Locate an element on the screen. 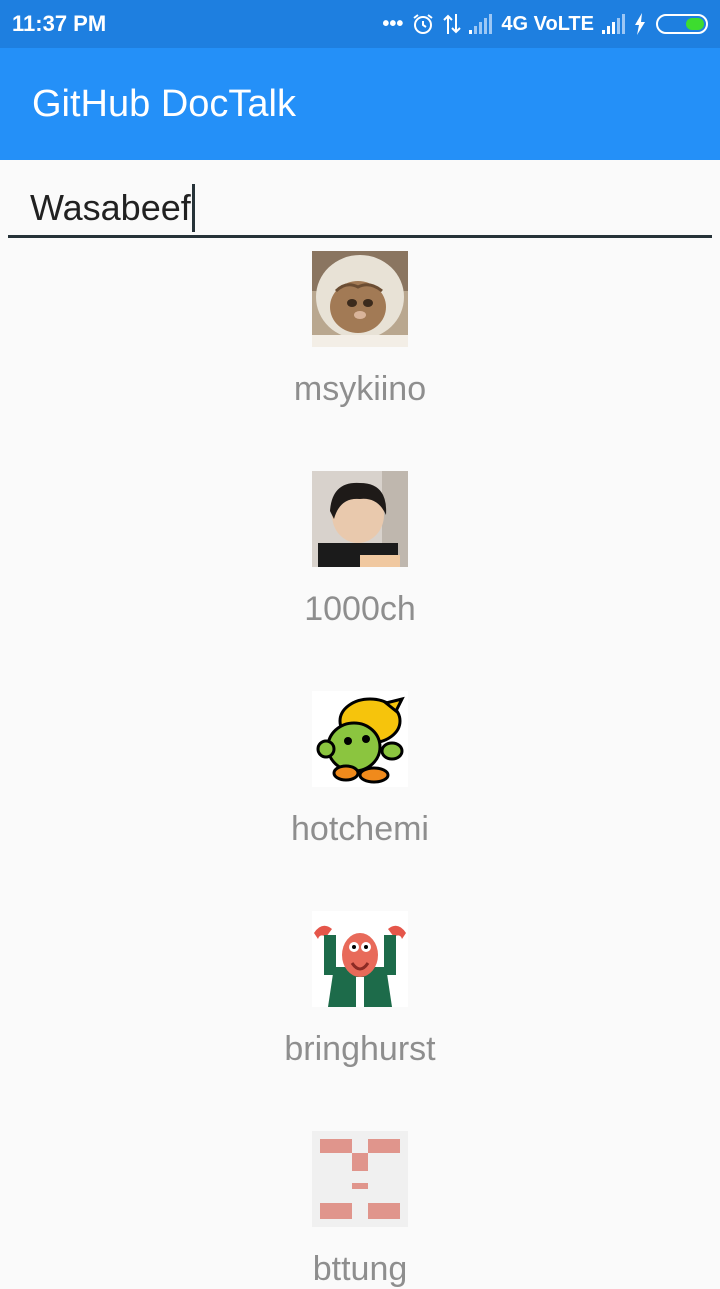 This screenshot has height=1289, width=720. signal-icon is located at coordinates (614, 24).